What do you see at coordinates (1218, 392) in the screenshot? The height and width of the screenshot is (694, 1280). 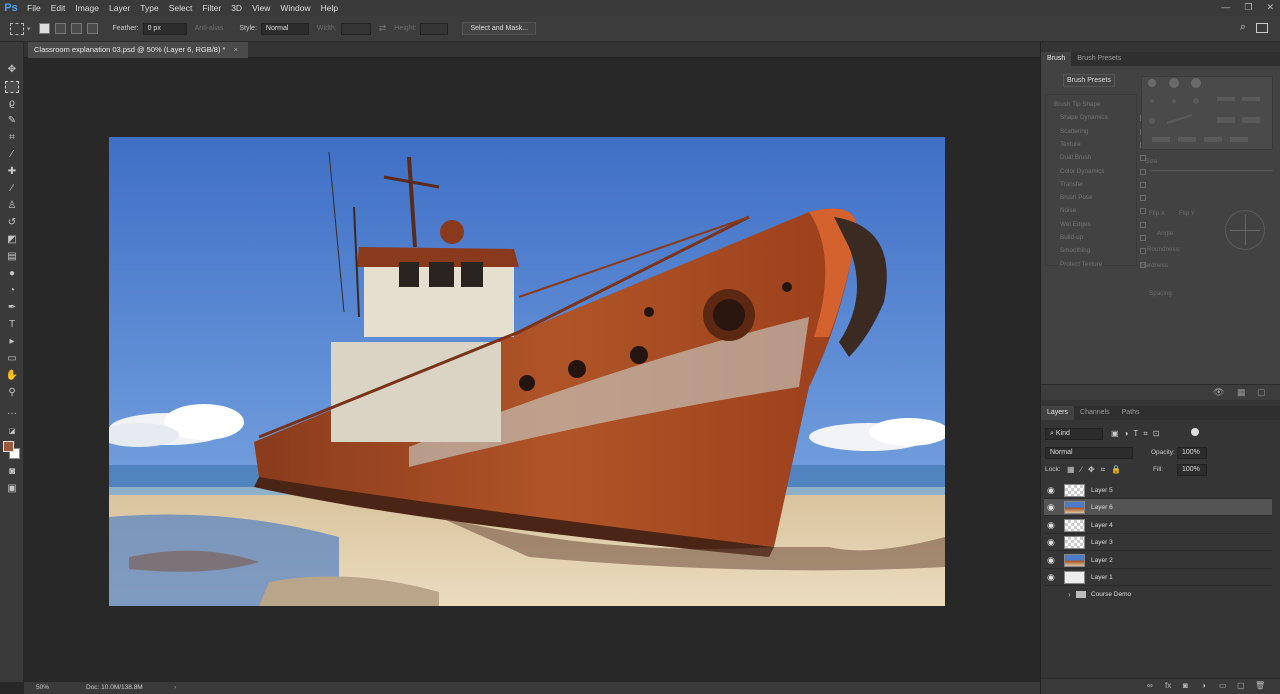 I see `eye-preview-icon: 👁` at bounding box center [1218, 392].